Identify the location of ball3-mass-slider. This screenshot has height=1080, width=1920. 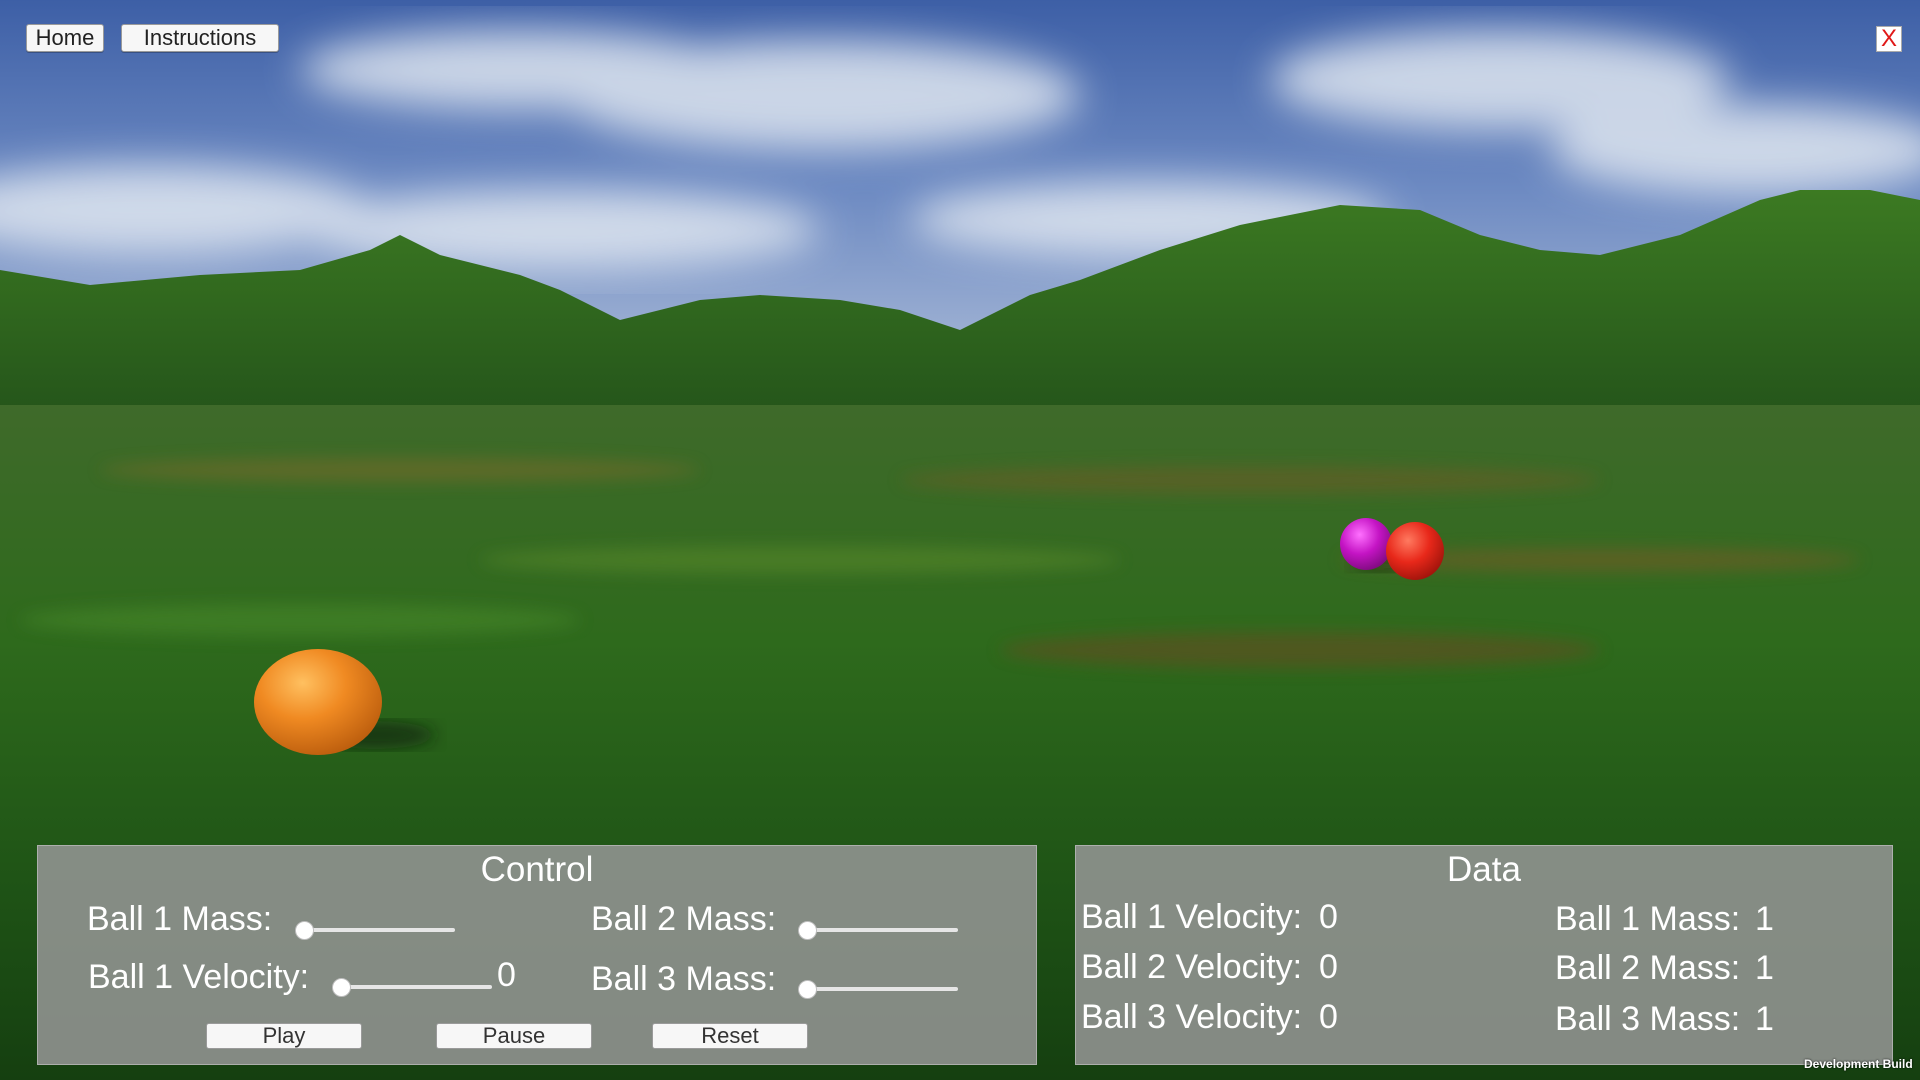
(878, 989).